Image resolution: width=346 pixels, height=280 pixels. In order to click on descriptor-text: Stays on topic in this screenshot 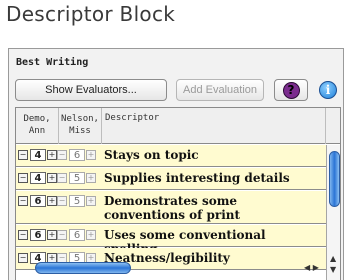, I will do `click(151, 155)`.